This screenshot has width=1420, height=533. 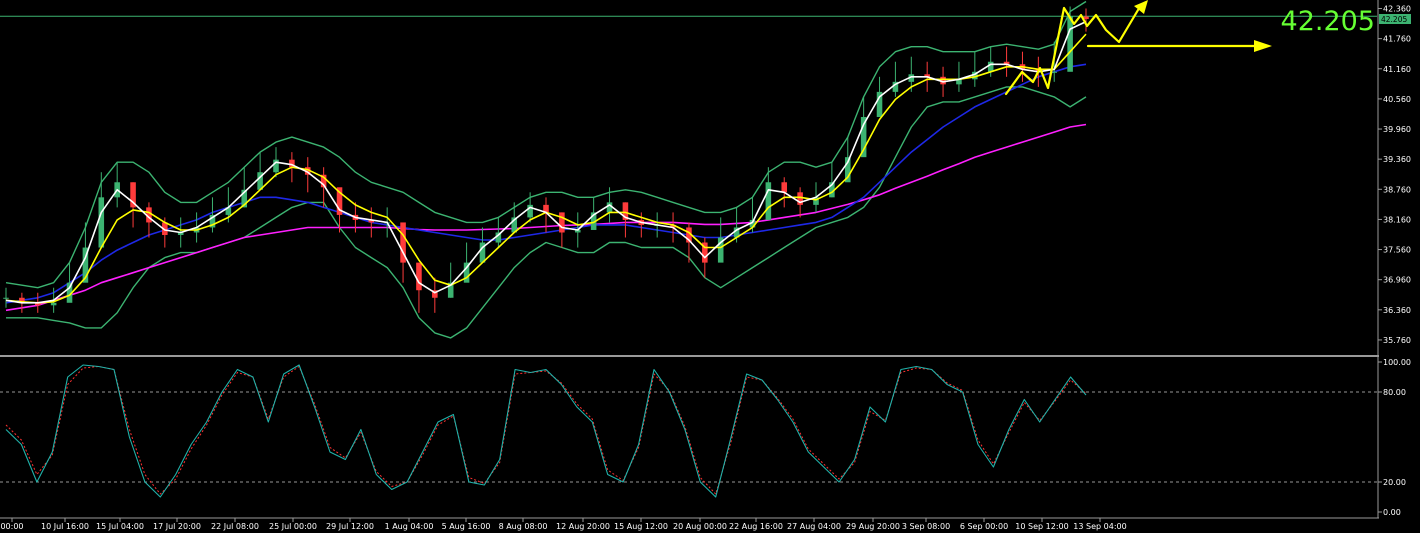 I want to click on stoch-tick-label: 0.00, so click(x=1392, y=512).